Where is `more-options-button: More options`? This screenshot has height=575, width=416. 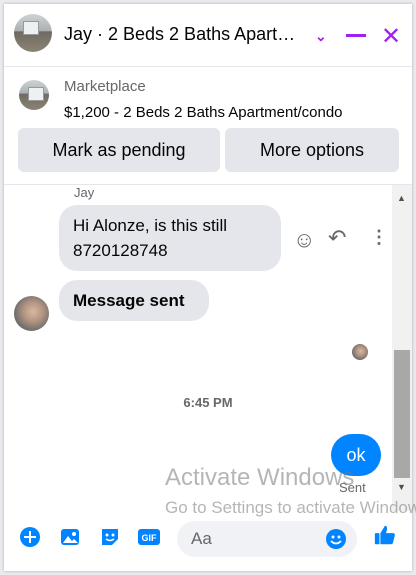
more-options-button: More options is located at coordinates (312, 150).